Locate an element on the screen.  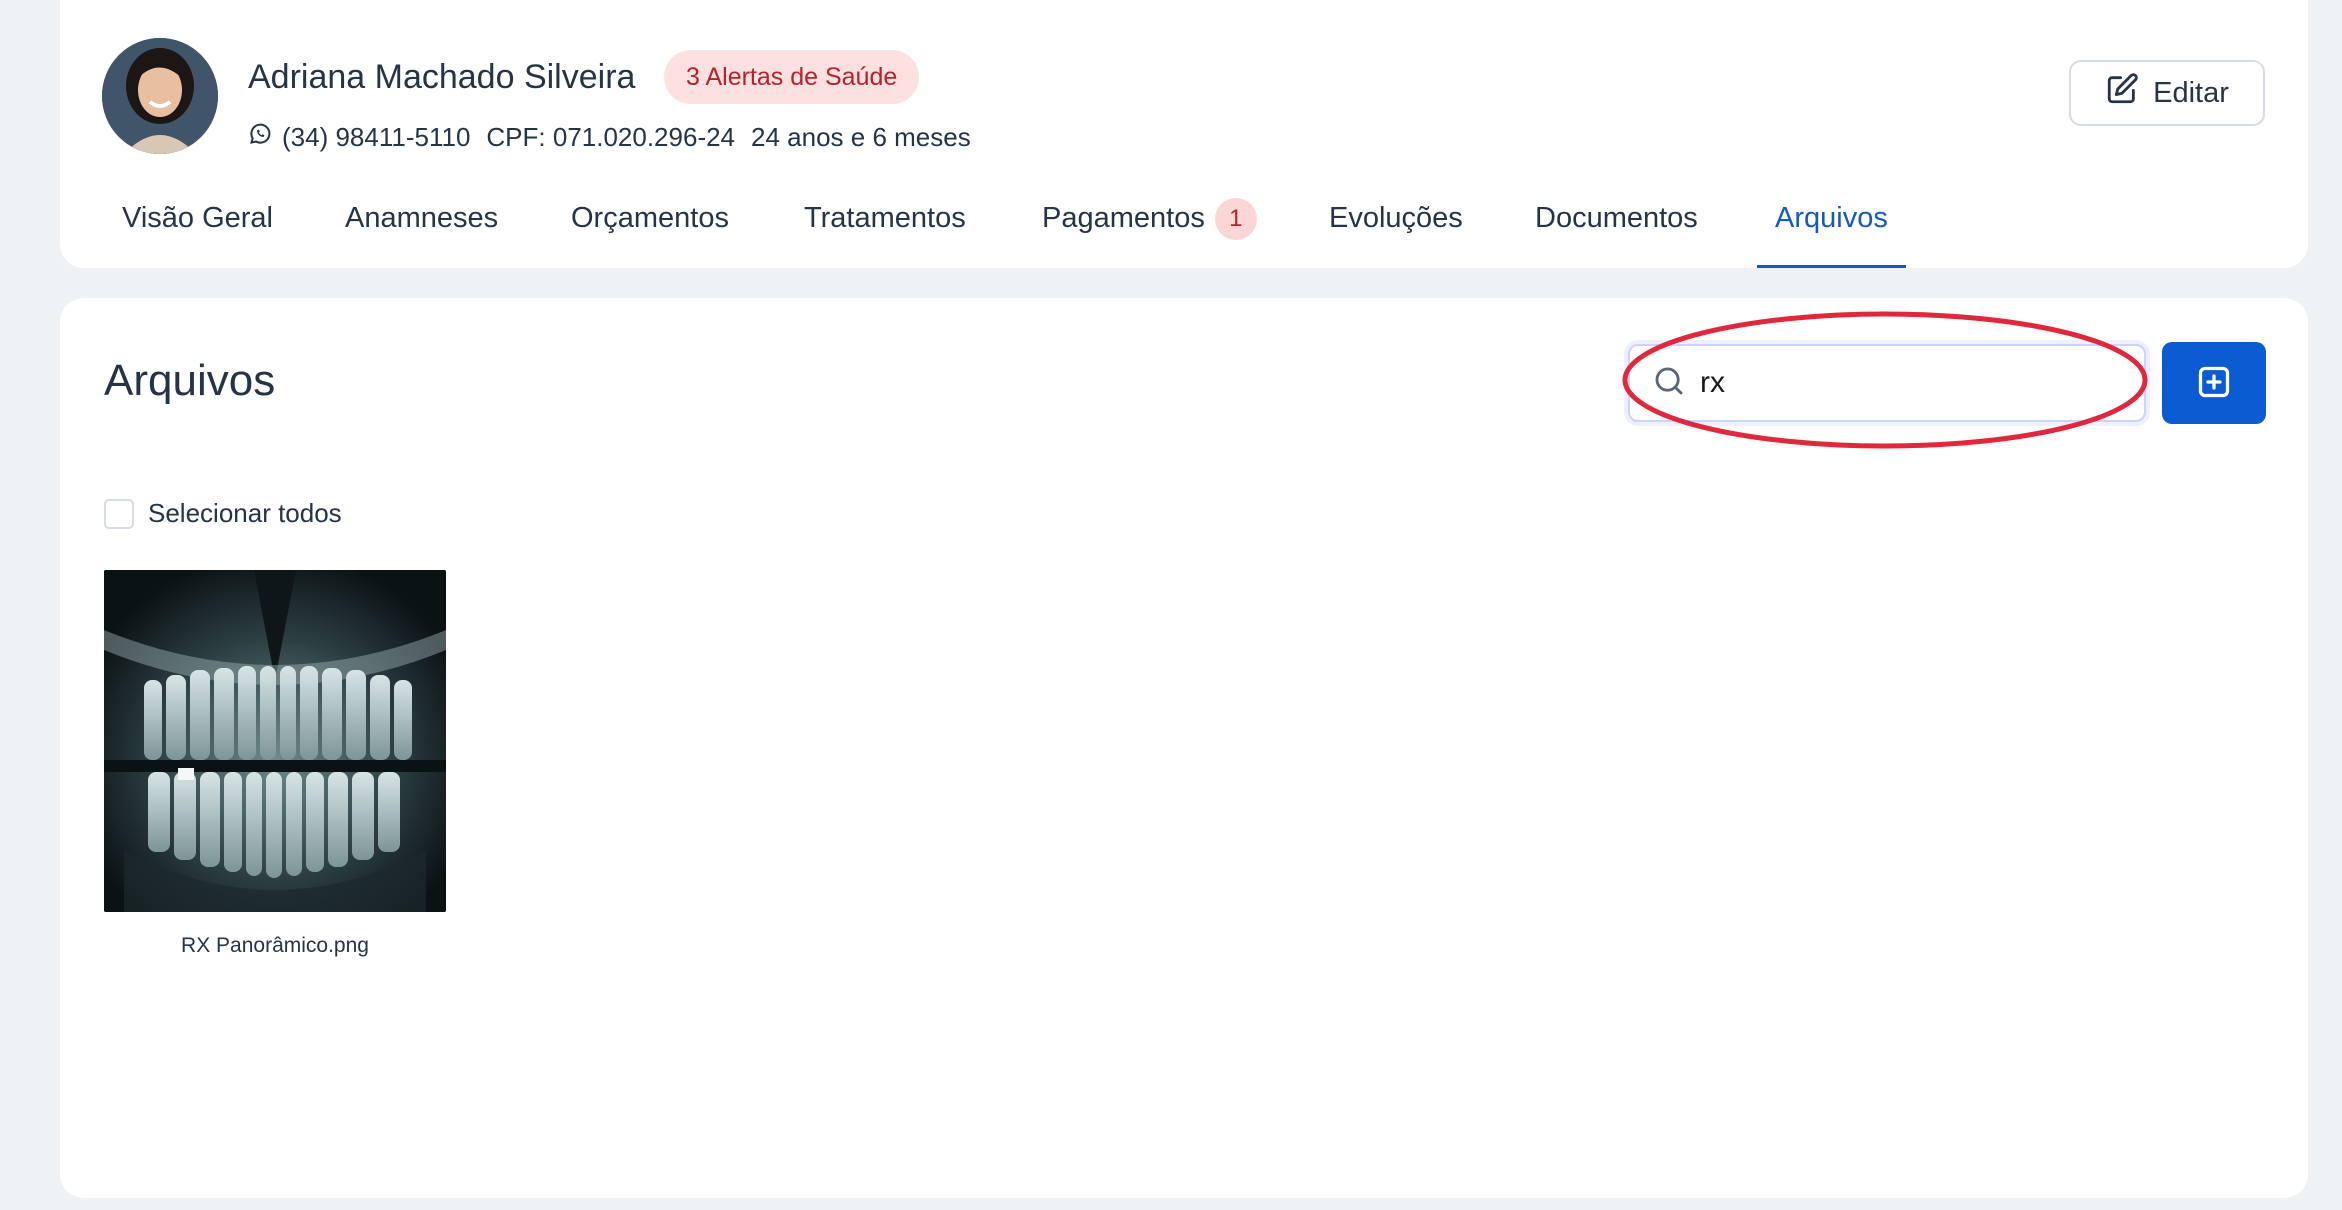
patient-cpf: CPF: 071.020.296-24 is located at coordinates (611, 136).